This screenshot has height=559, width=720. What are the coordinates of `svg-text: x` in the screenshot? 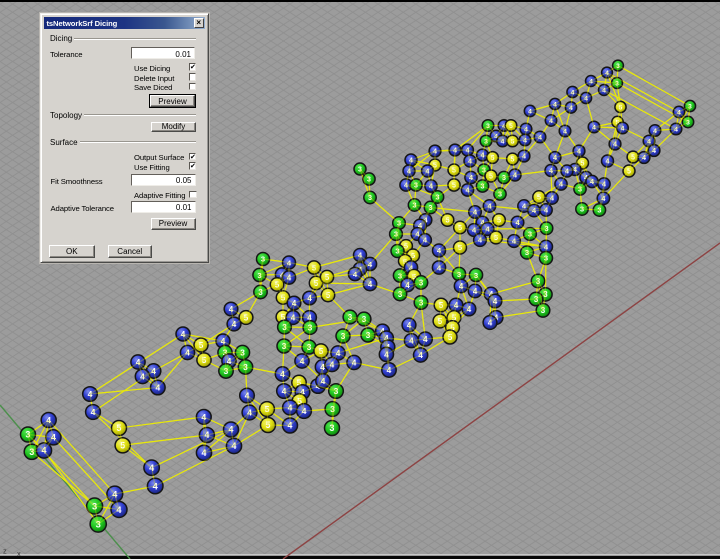 It's located at (19, 553).